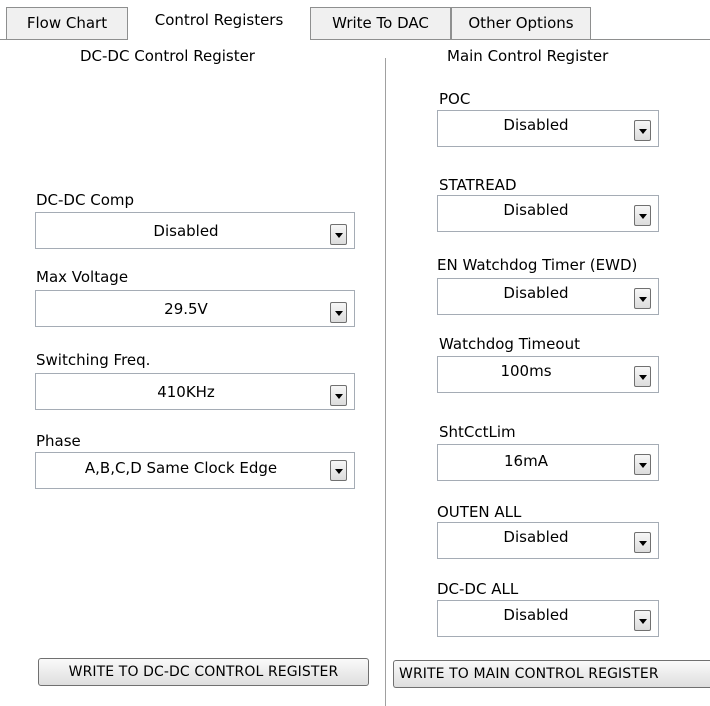 The height and width of the screenshot is (706, 710). Describe the element at coordinates (355, 39) in the screenshot. I see `tab-bar-baseline` at that location.